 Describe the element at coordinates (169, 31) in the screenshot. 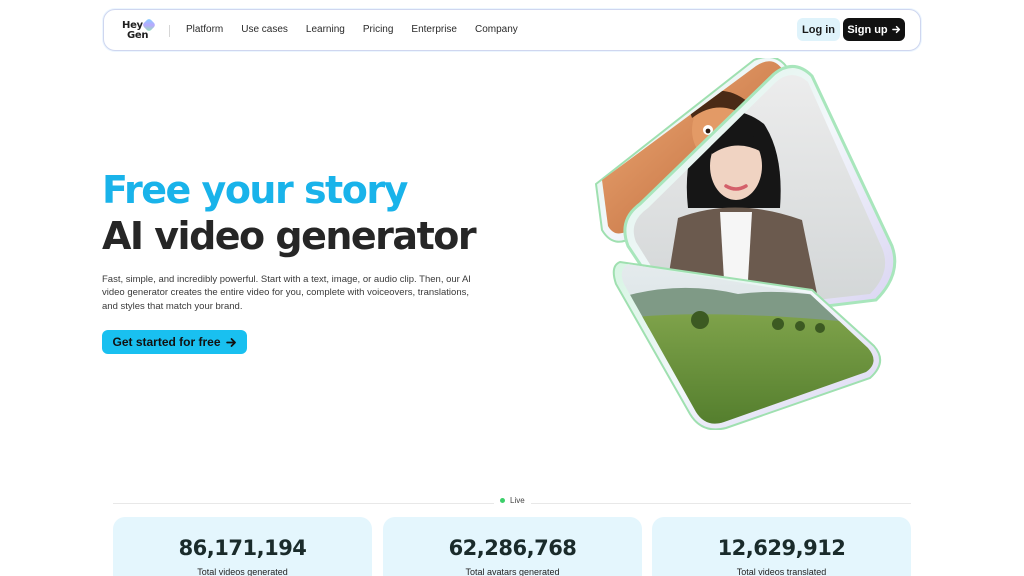

I see `nav-divider` at that location.